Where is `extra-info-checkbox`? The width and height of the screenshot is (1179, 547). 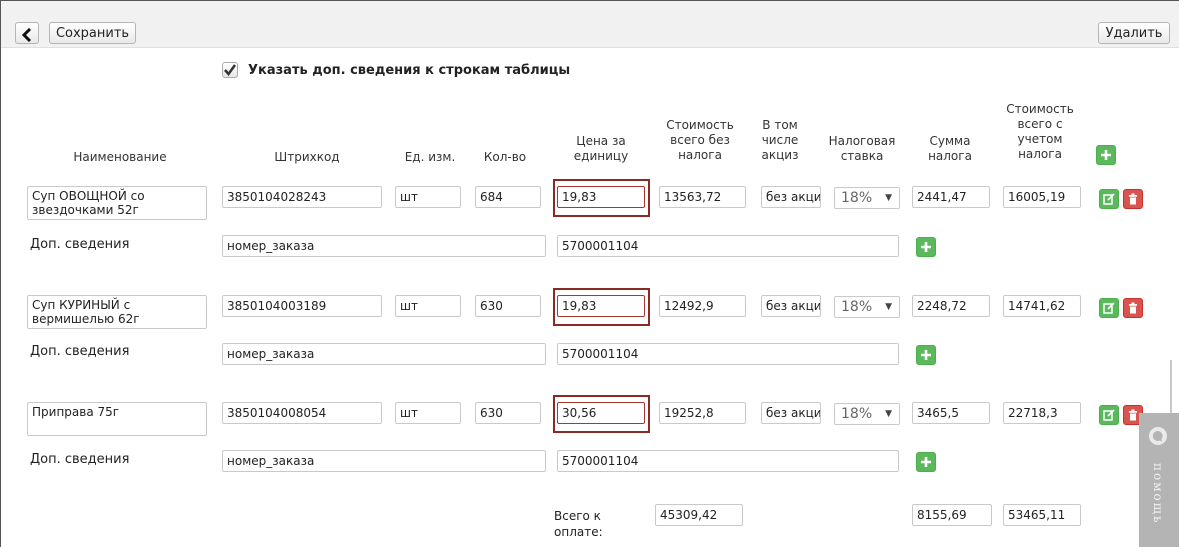
extra-info-checkbox is located at coordinates (230, 70).